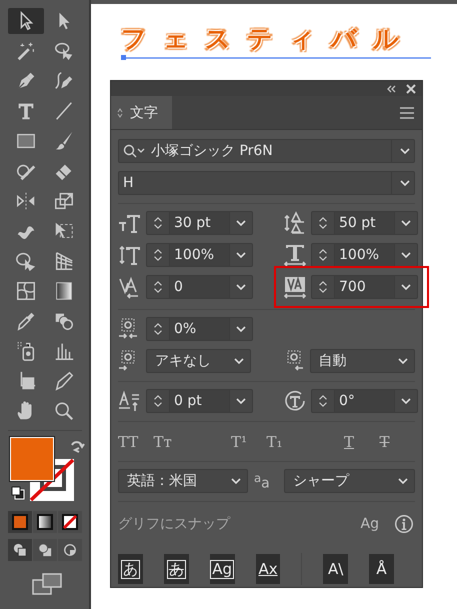 The height and width of the screenshot is (609, 457). Describe the element at coordinates (130, 255) in the screenshot. I see `vertical-scale-icon` at that location.